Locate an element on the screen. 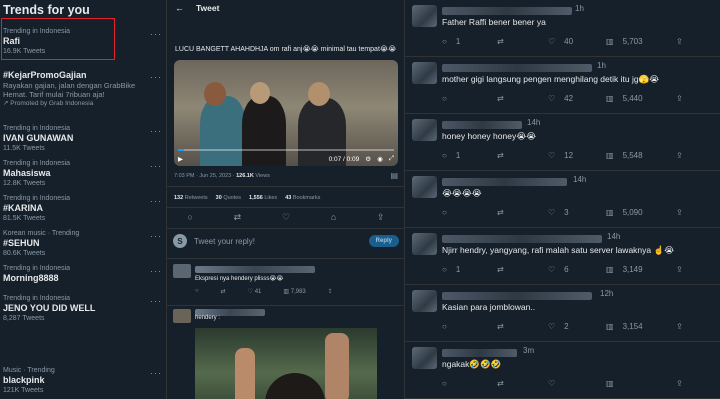  reply-button: Reply is located at coordinates (383, 241).